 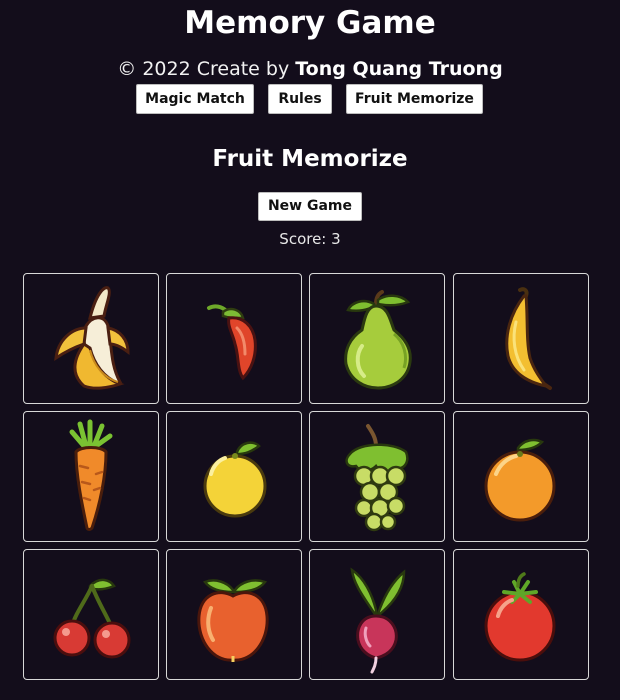 I want to click on peeled-banana-icon, so click(x=92, y=338).